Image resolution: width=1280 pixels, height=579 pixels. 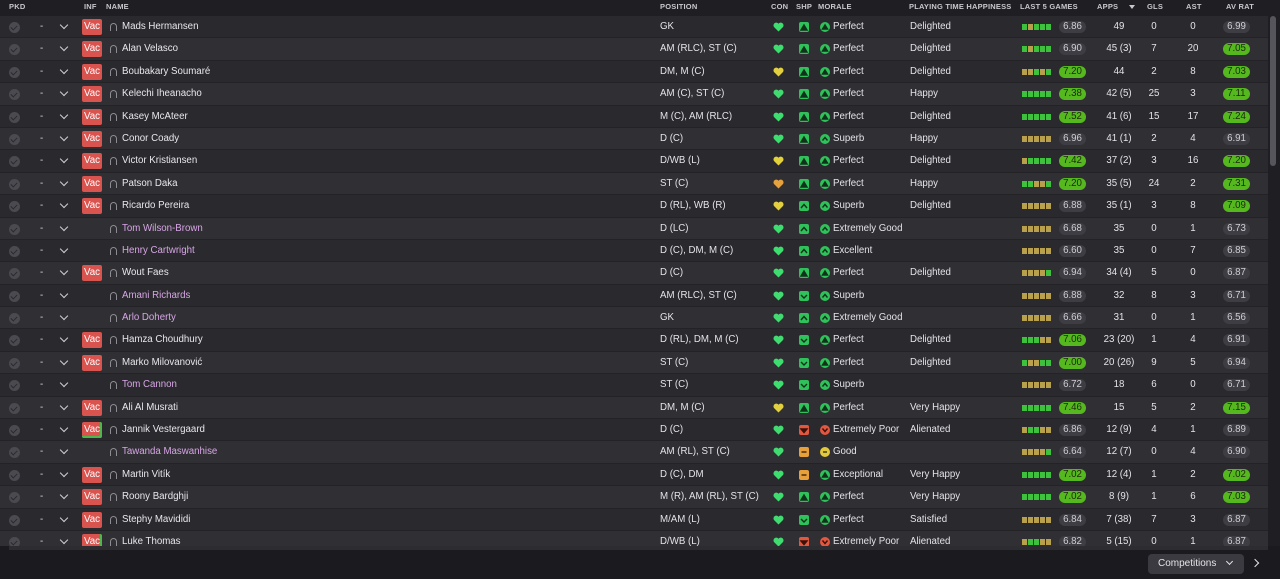 I want to click on player-name: Stephy Mavididi, so click(x=156, y=520).